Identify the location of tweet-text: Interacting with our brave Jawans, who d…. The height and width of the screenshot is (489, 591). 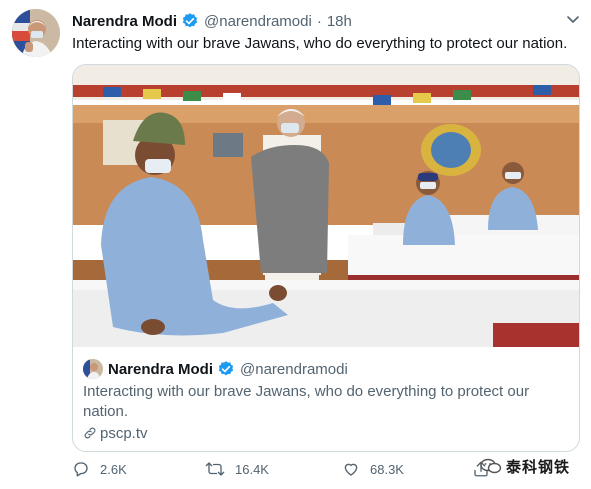
(320, 43).